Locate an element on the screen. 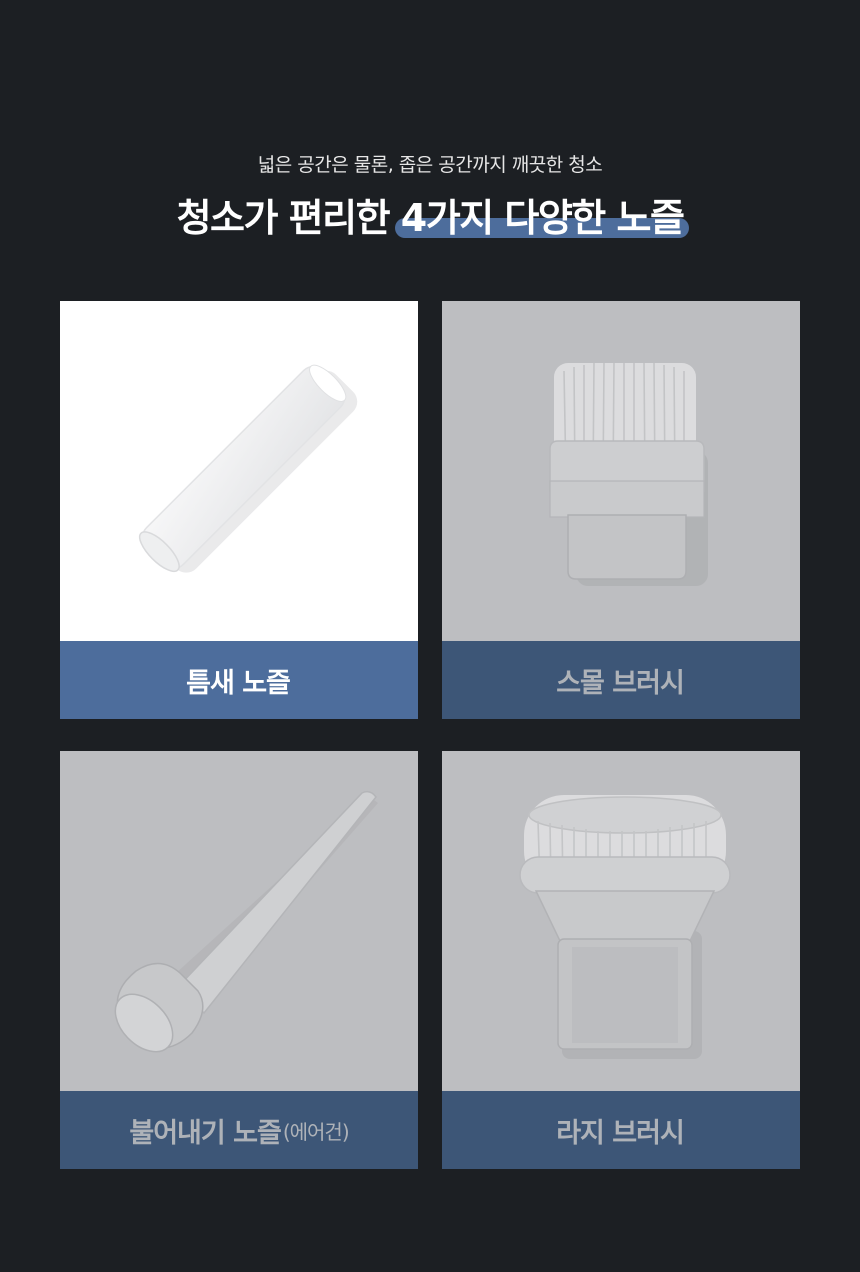 The width and height of the screenshot is (860, 1272). nozzle-card-large-brush: 라지 브러시 is located at coordinates (621, 960).